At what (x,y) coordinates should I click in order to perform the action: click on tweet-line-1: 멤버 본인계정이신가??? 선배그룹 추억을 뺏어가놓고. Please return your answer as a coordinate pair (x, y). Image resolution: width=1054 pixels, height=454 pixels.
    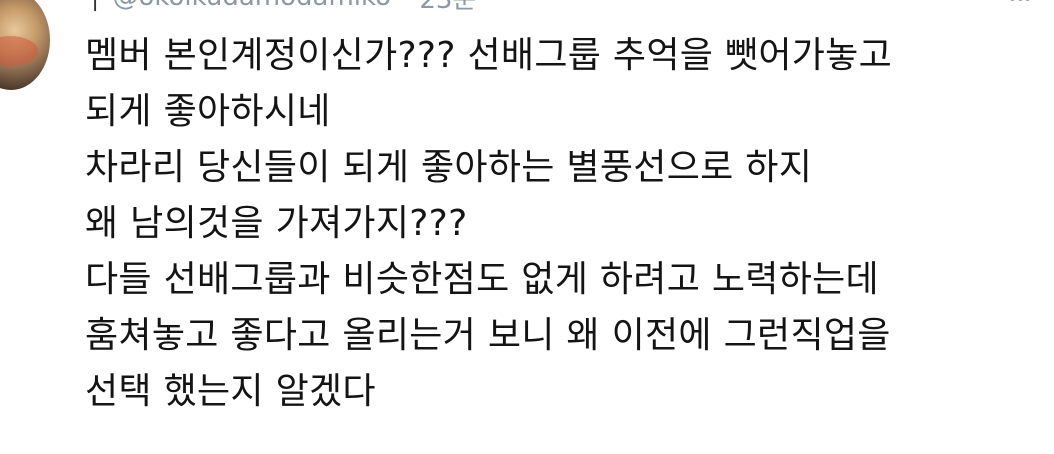
    Looking at the image, I should click on (489, 55).